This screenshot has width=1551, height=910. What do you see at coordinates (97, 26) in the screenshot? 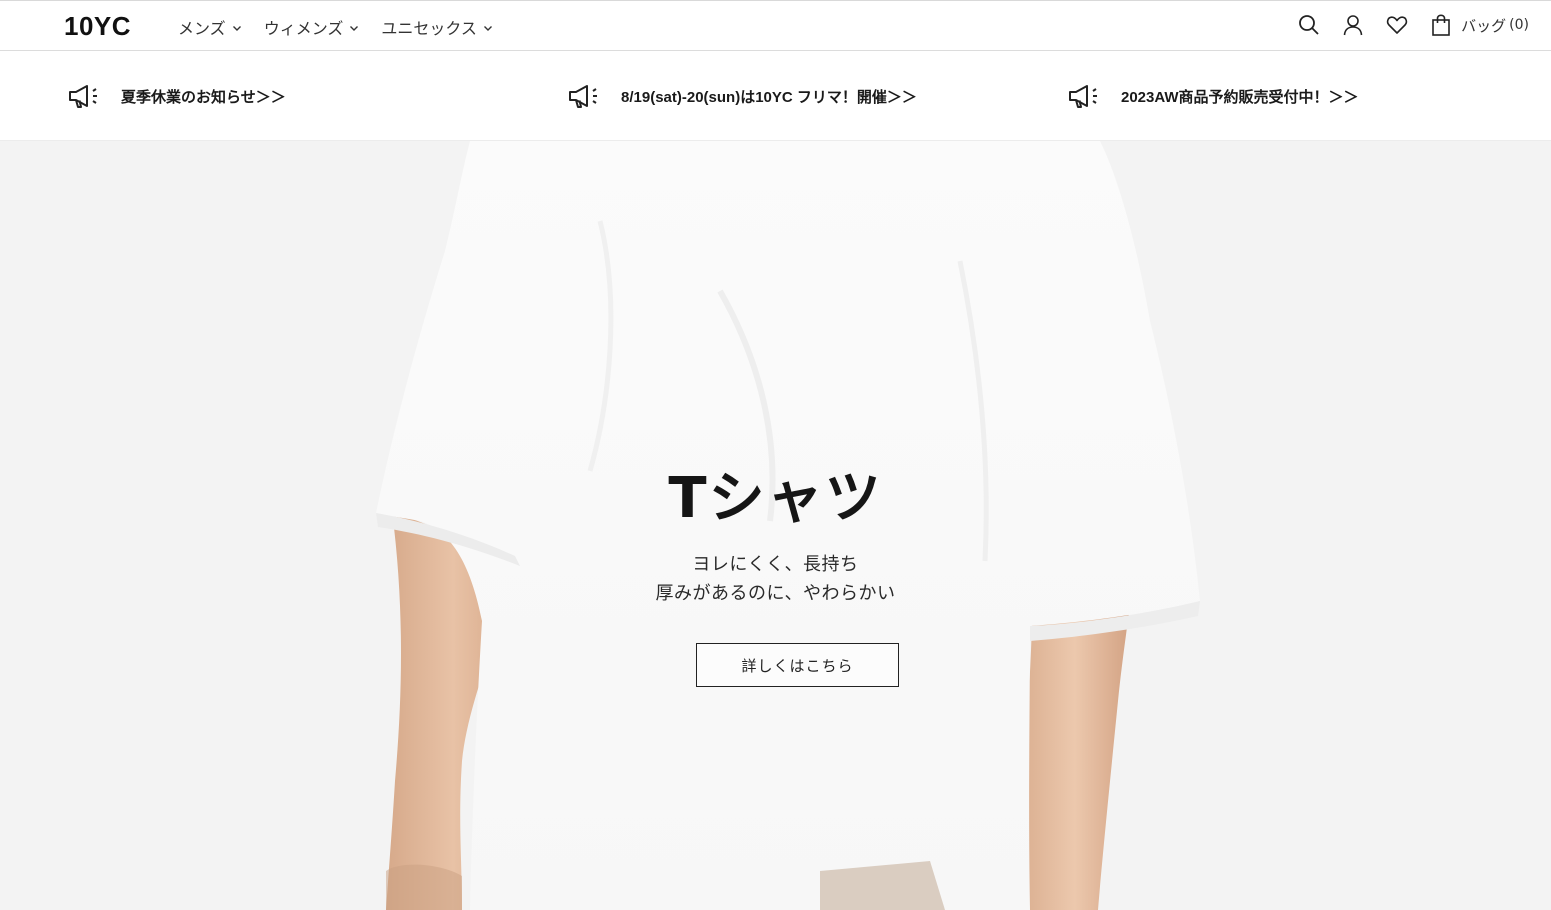
I see `site-logo: 10YC` at bounding box center [97, 26].